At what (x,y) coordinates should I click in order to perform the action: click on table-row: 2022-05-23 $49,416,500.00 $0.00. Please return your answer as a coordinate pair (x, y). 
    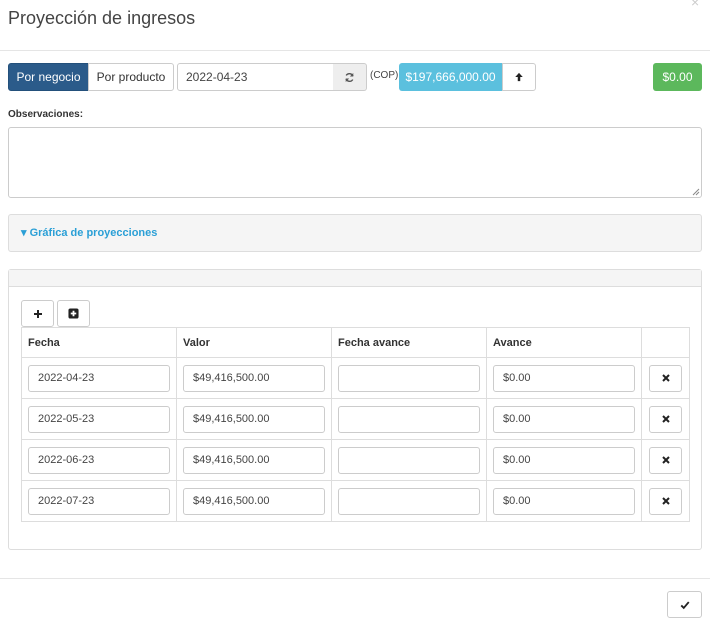
    Looking at the image, I should click on (355, 419).